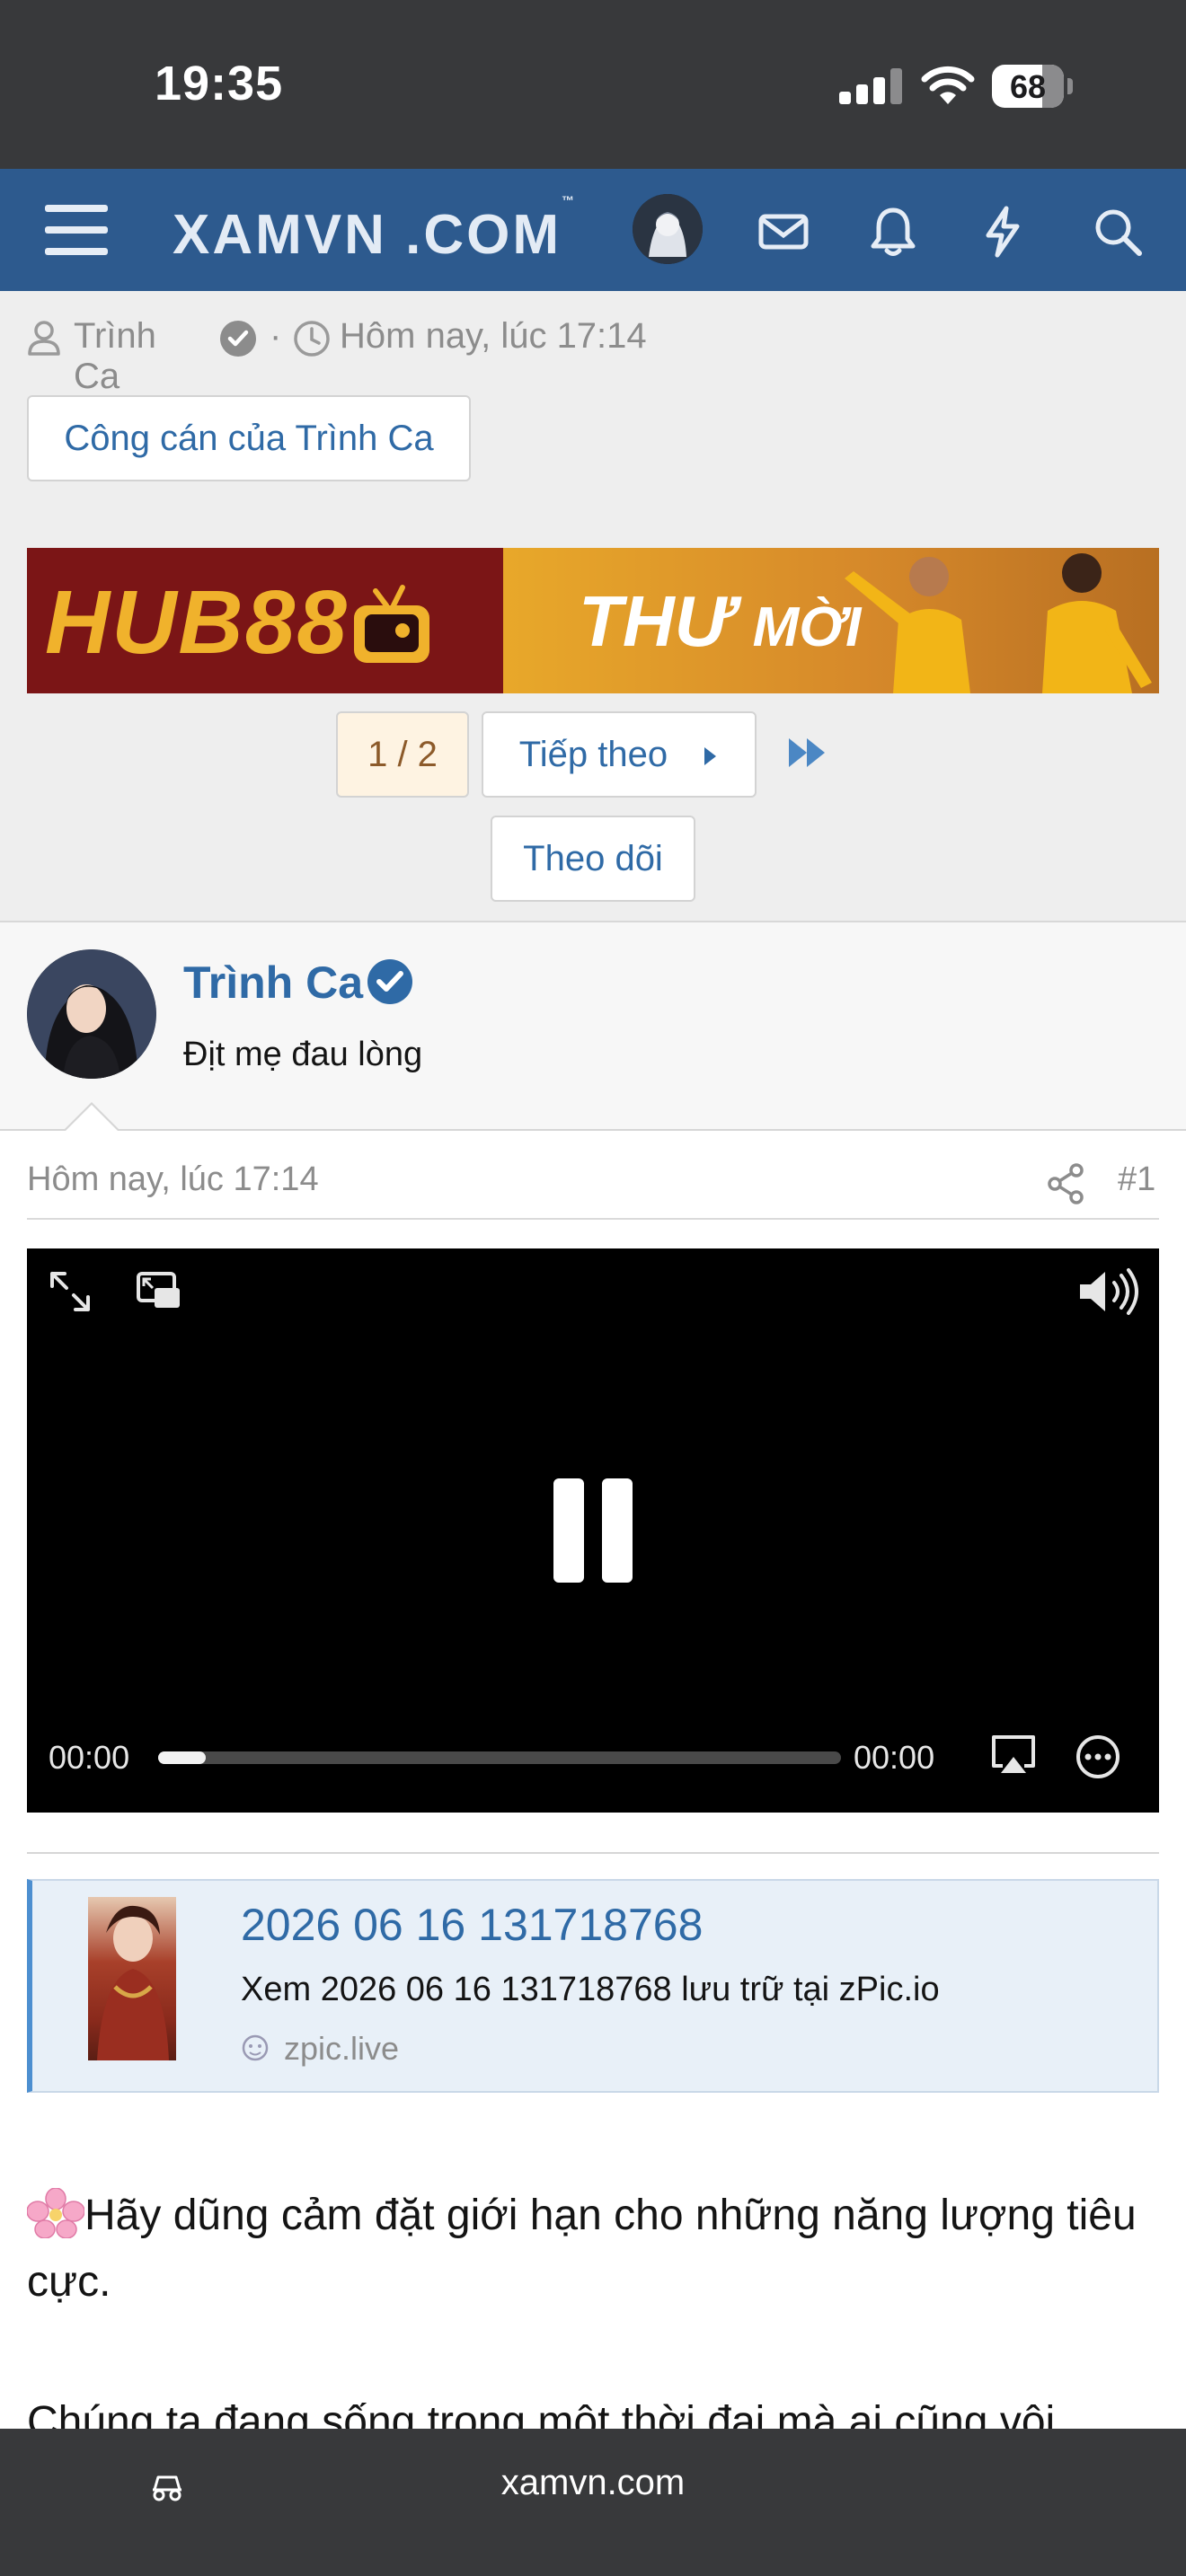 The image size is (1186, 2576). I want to click on ad-players-image, so click(998, 623).